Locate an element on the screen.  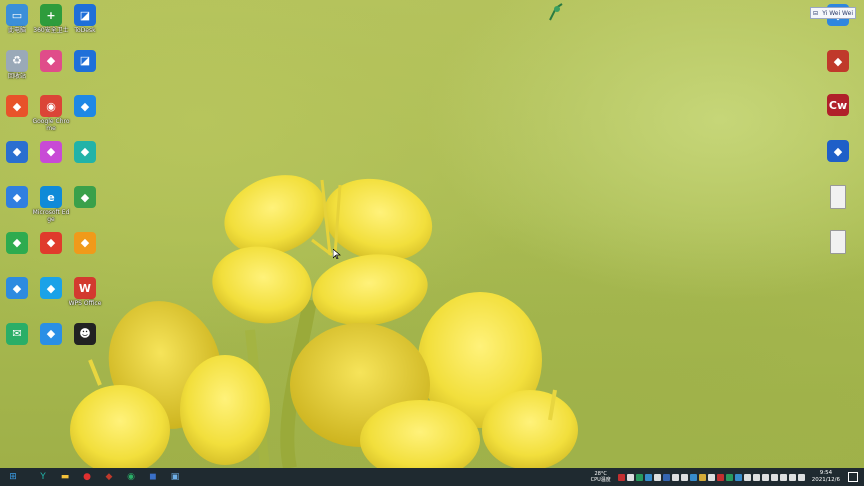
clock: 9:54 2021/12/6 is located at coordinates (826, 477).